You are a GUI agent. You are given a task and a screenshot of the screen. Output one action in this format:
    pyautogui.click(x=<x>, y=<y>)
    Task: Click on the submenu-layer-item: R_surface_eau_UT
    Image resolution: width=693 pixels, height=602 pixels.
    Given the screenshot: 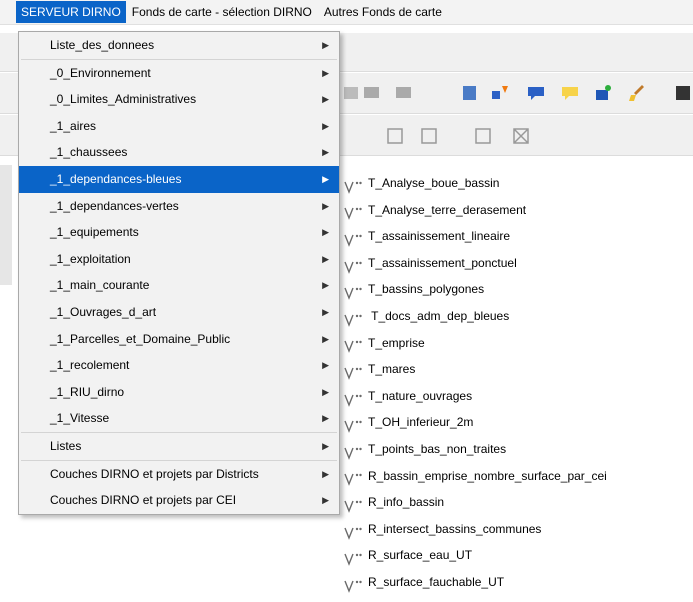 What is the action you would take?
    pyautogui.click(x=515, y=555)
    